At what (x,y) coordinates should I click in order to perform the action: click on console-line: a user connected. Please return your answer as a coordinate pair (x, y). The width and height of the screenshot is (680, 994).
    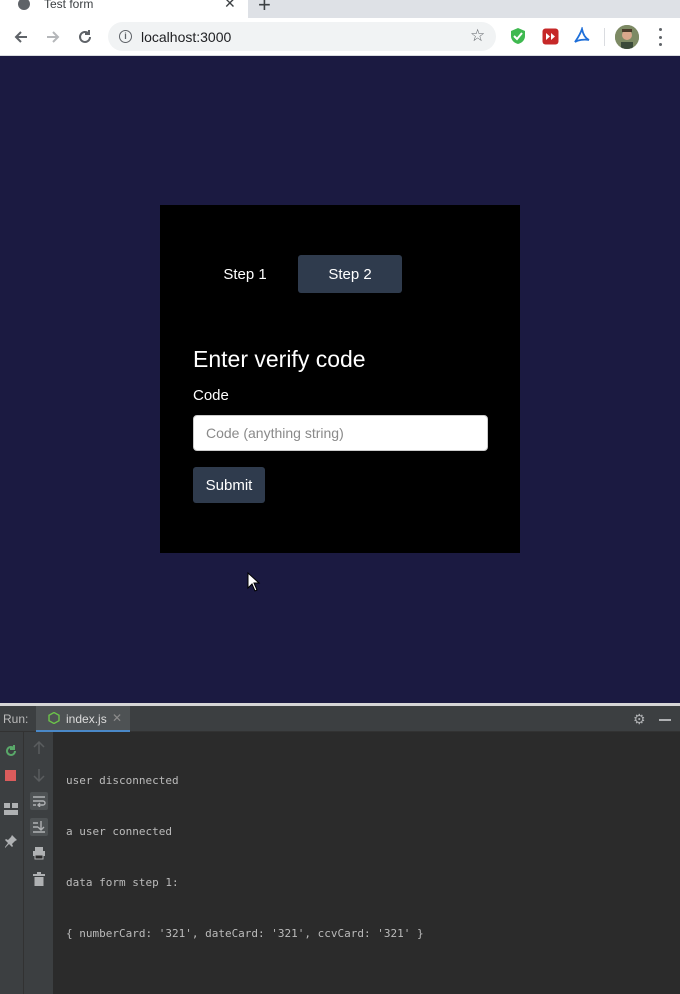
    Looking at the image, I should click on (119, 831).